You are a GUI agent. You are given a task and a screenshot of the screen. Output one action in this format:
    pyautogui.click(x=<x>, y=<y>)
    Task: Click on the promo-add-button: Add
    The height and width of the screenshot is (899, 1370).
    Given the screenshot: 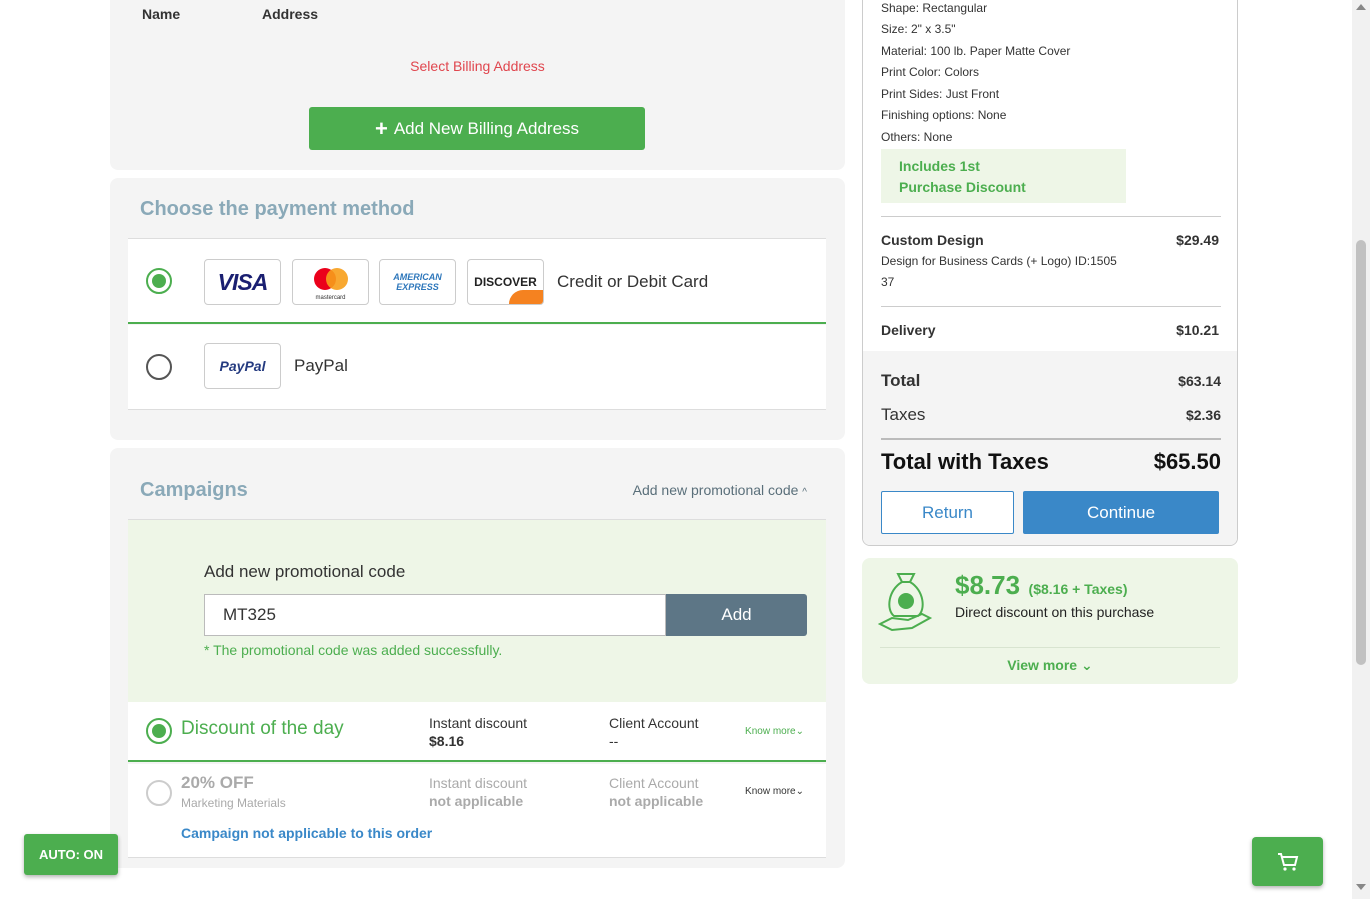 What is the action you would take?
    pyautogui.click(x=736, y=615)
    